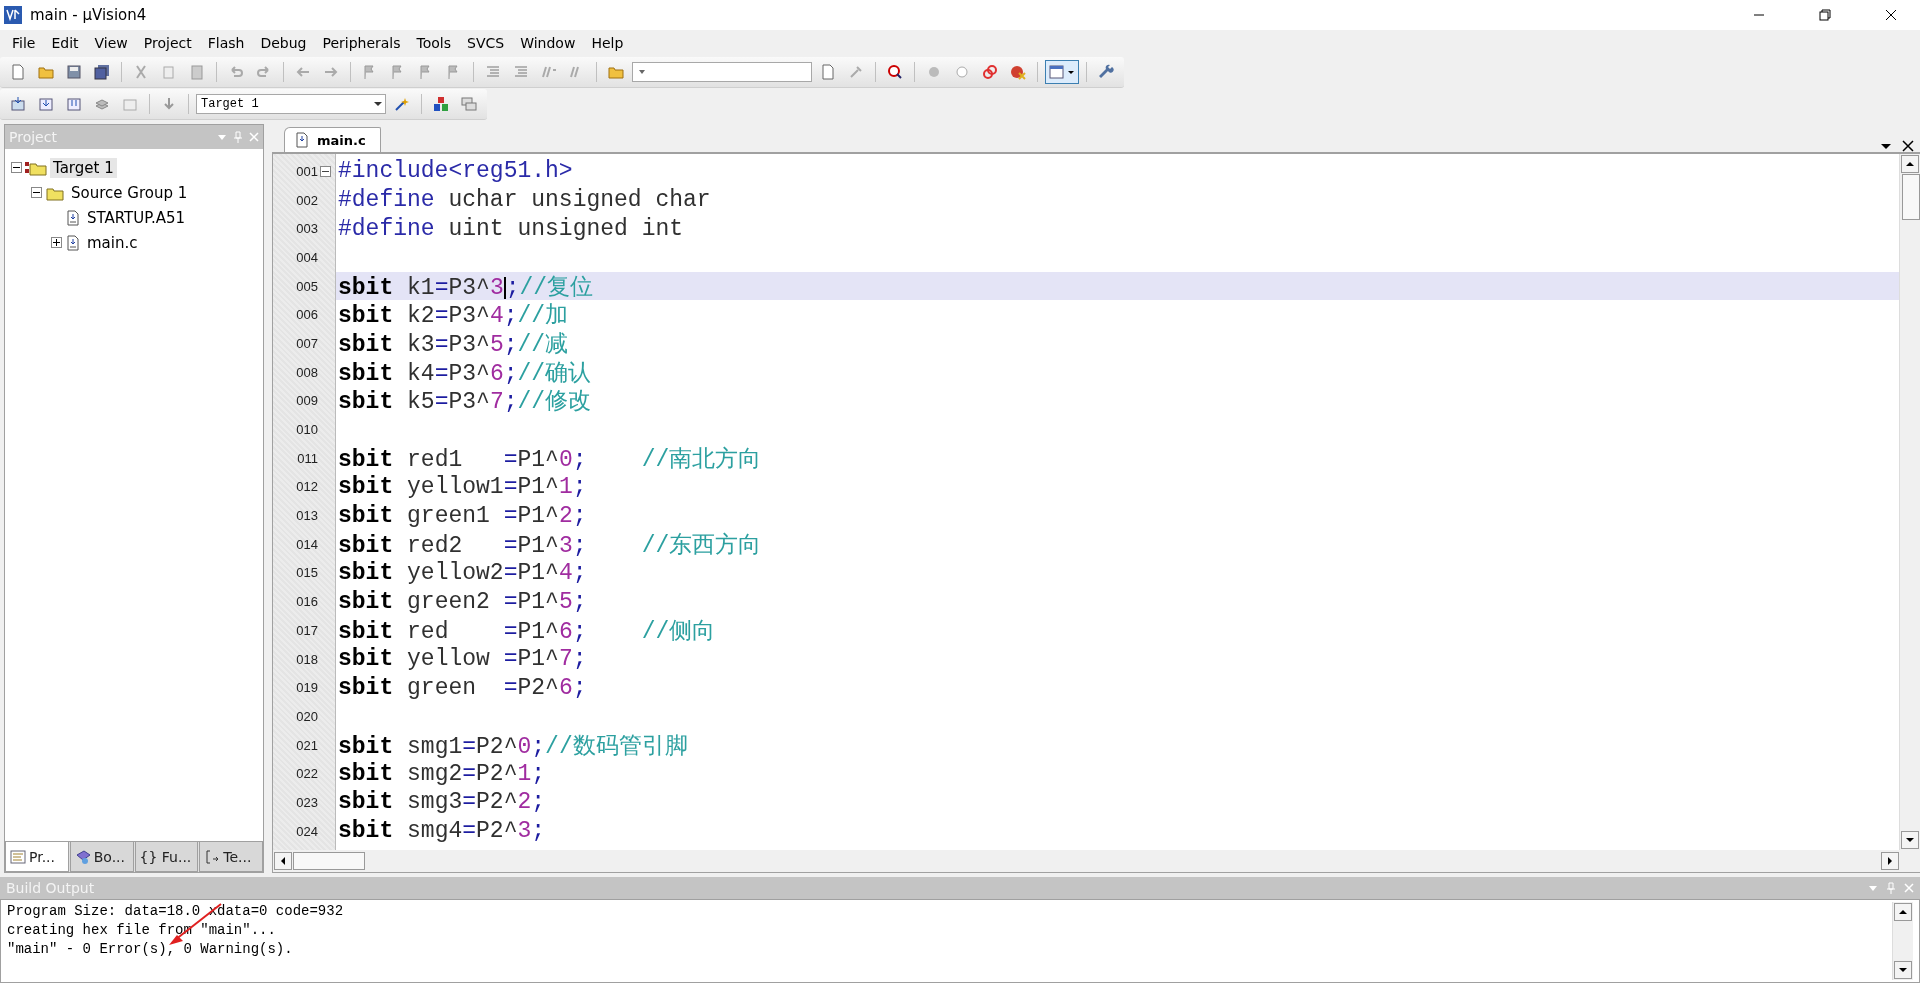 The image size is (1920, 983). Describe the element at coordinates (65, 43) in the screenshot. I see `menu-item: Edit` at that location.